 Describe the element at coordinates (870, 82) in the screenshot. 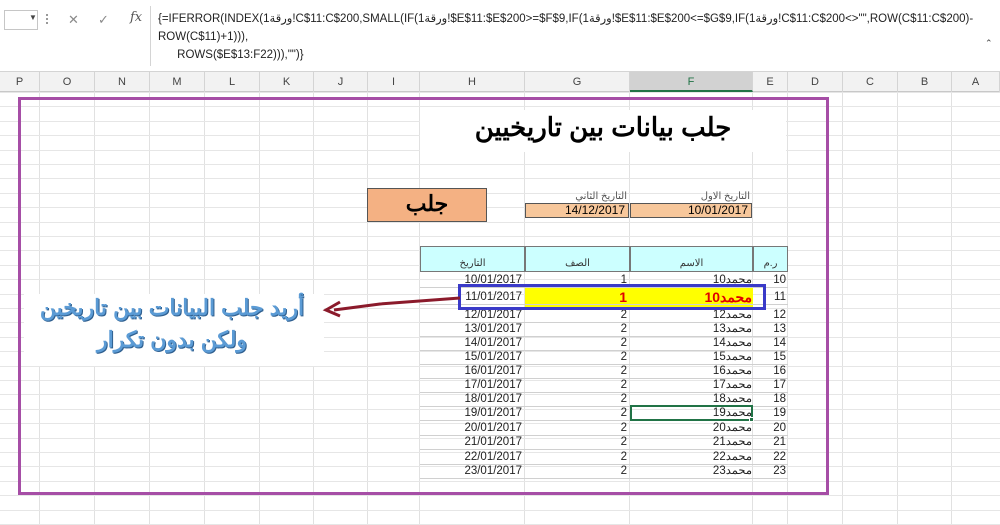

I see `column-header-c: C` at that location.